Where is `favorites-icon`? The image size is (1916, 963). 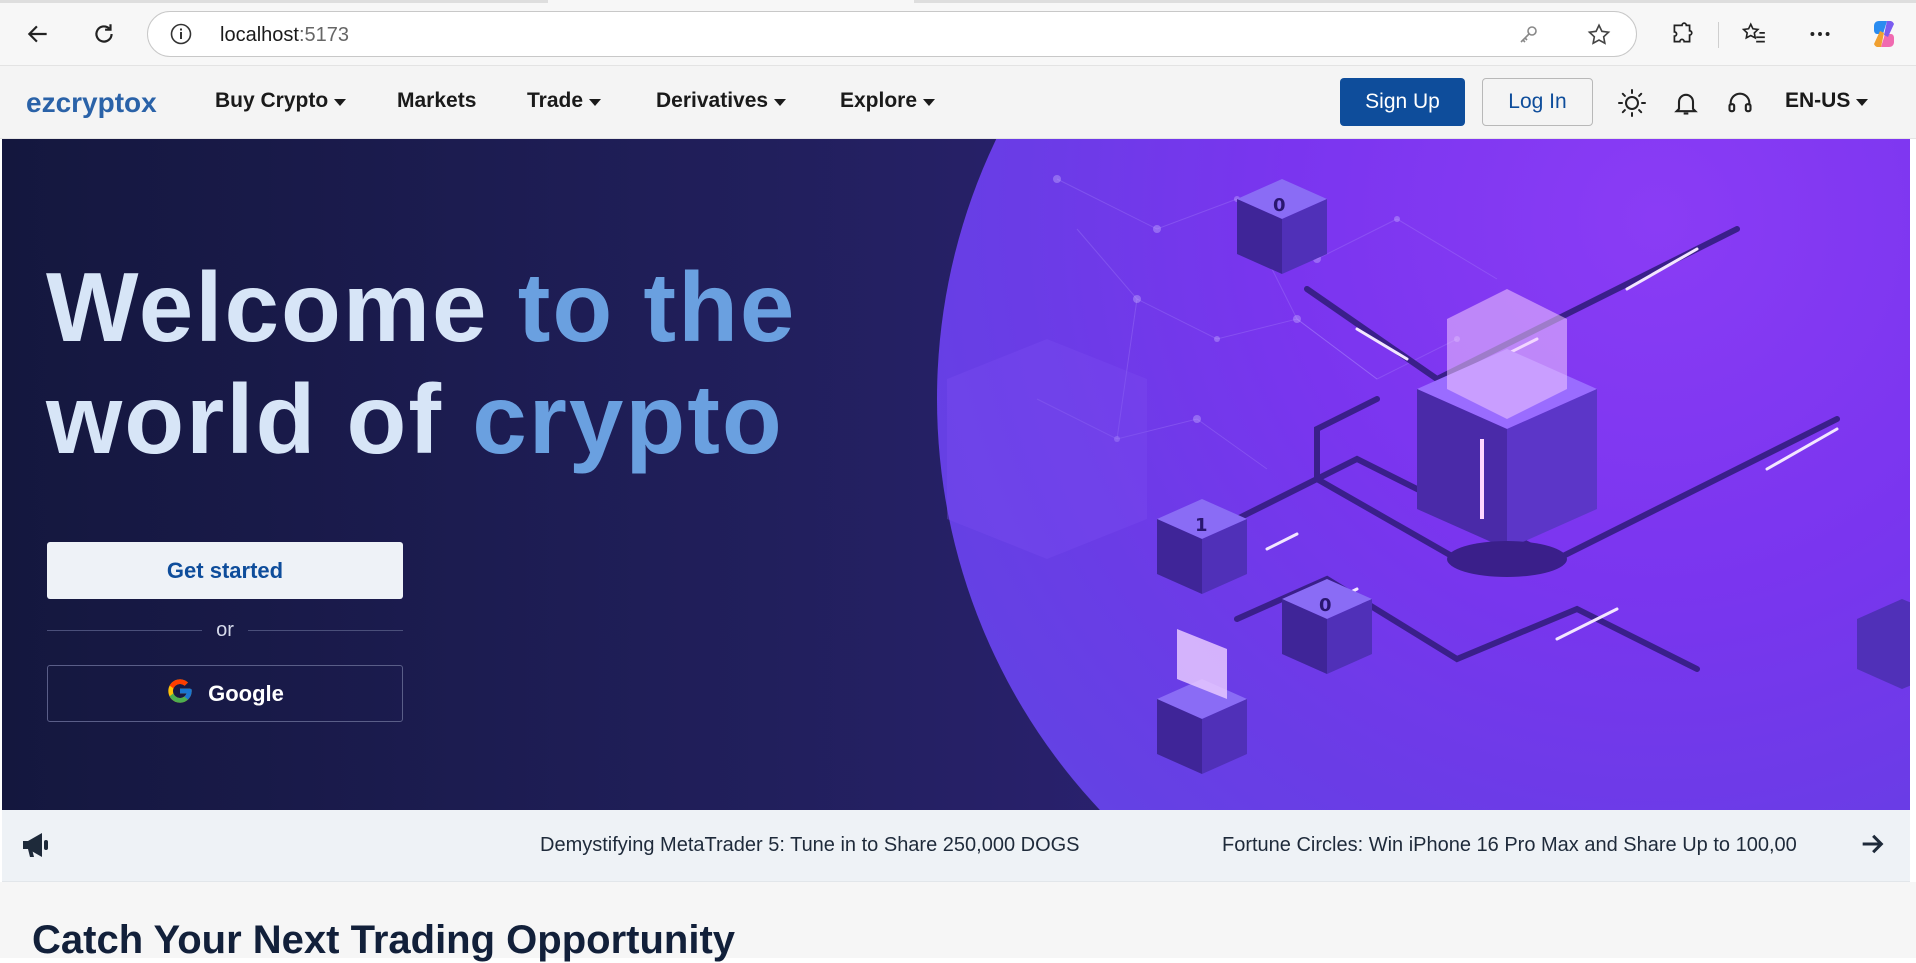
favorites-icon is located at coordinates (1754, 34).